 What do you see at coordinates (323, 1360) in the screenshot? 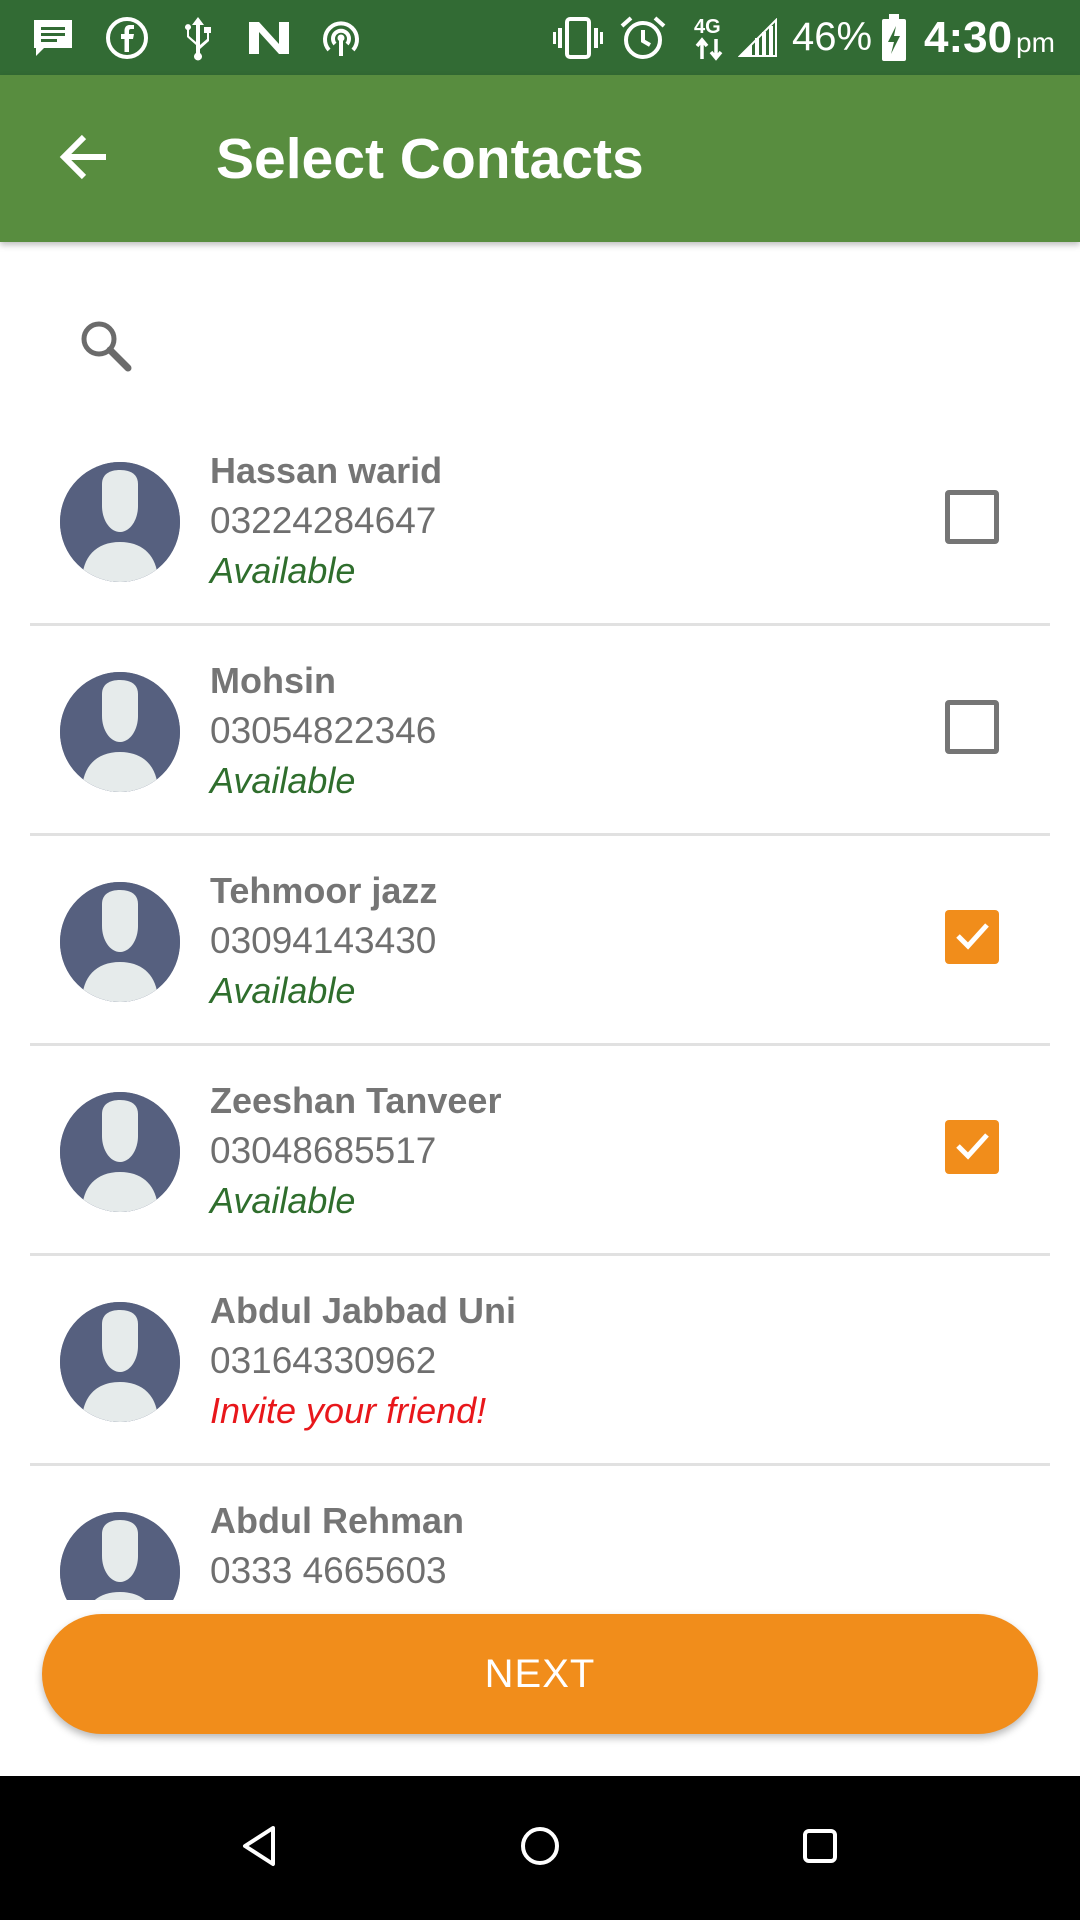
I see `contact-phone: 03164330962` at bounding box center [323, 1360].